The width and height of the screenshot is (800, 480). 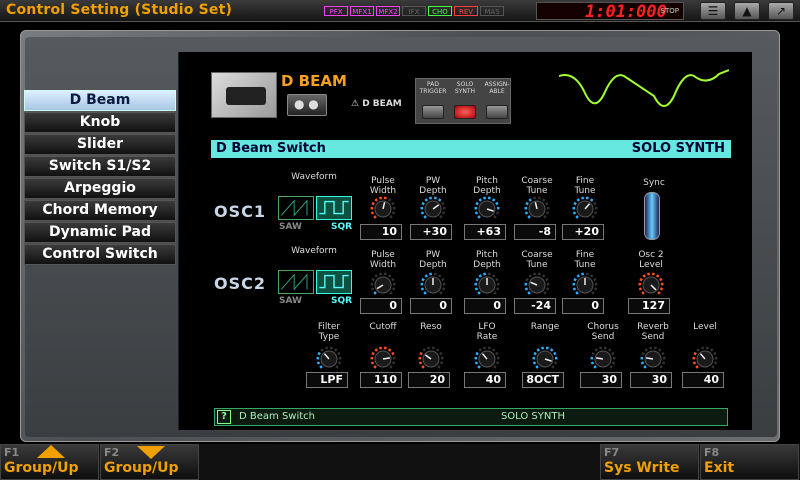 I want to click on sidebar-item-dynamic-pad: Dynamic Pad, so click(x=100, y=232).